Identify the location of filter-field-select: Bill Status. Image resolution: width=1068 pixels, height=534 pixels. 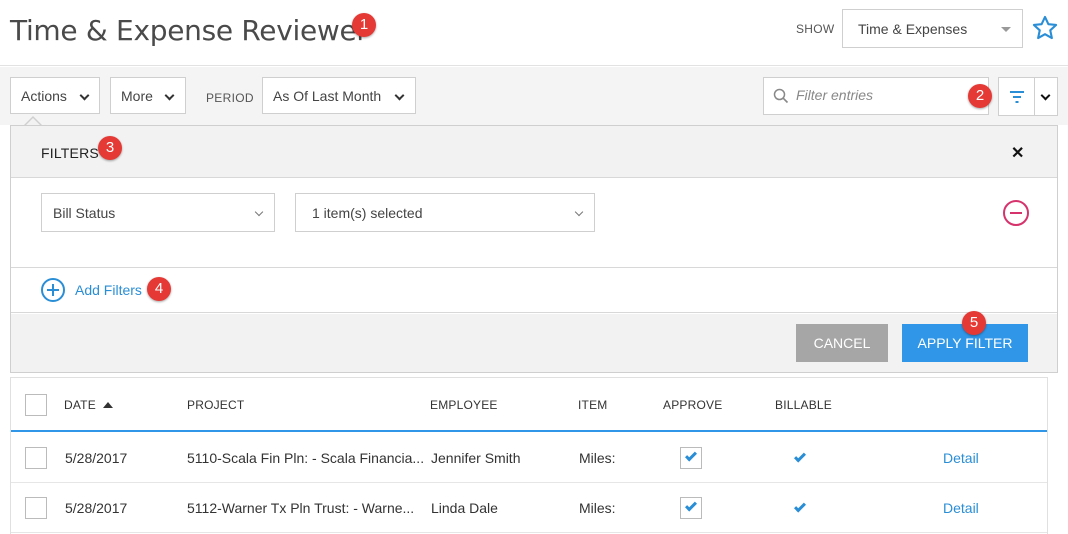
(158, 212).